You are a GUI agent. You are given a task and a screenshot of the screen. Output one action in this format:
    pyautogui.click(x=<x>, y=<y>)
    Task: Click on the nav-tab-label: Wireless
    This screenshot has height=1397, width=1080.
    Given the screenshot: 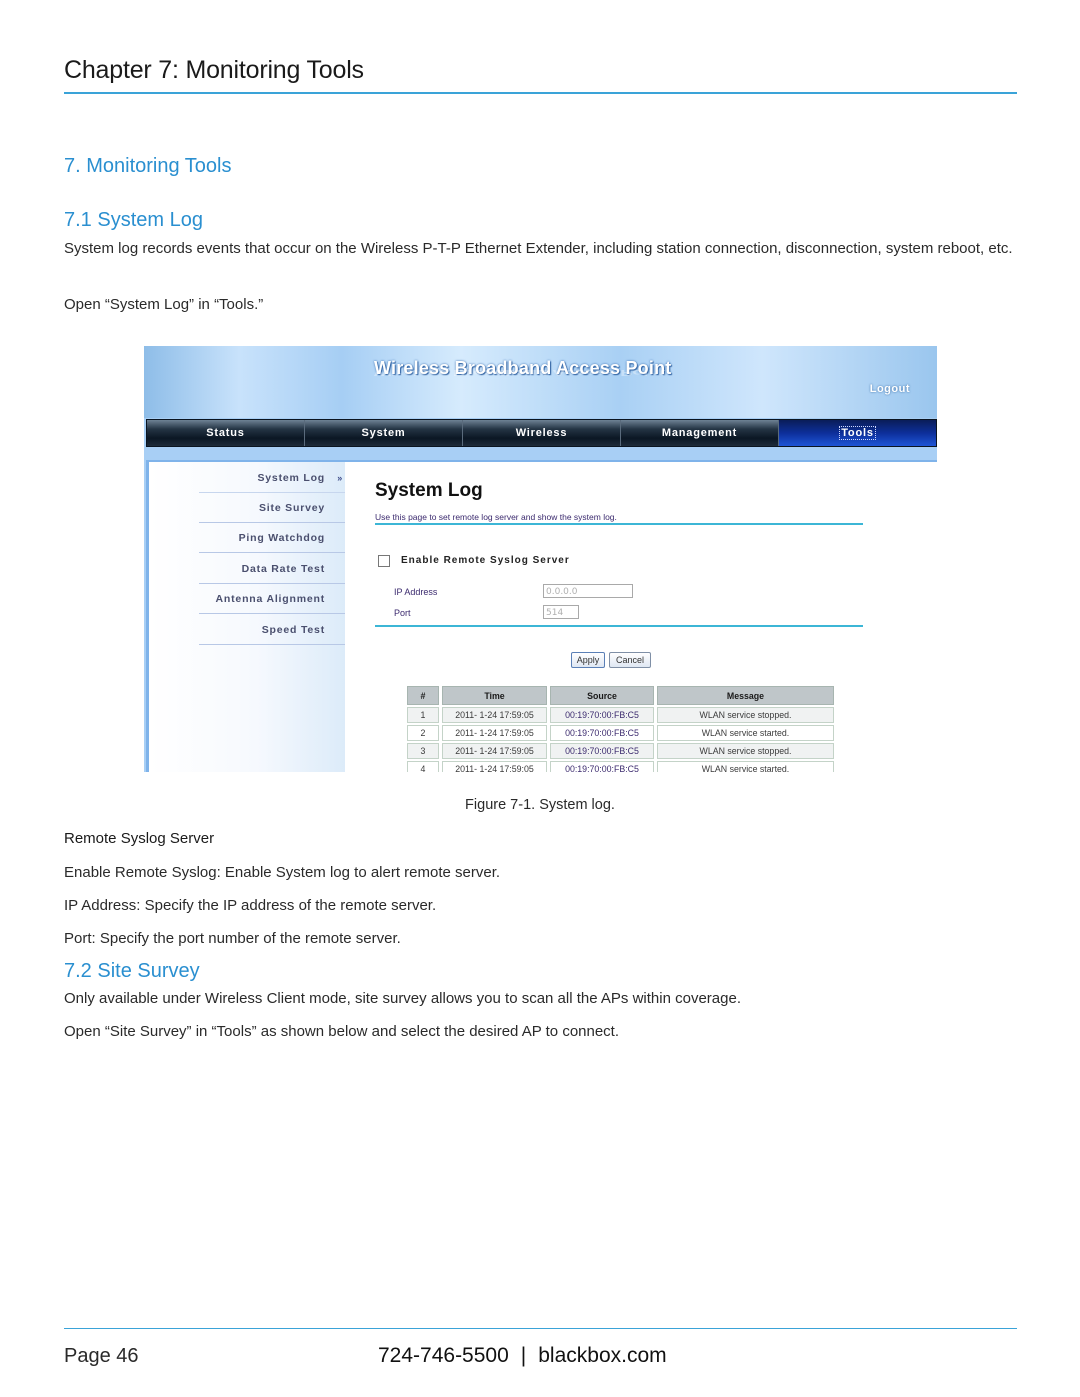 What is the action you would take?
    pyautogui.click(x=541, y=433)
    